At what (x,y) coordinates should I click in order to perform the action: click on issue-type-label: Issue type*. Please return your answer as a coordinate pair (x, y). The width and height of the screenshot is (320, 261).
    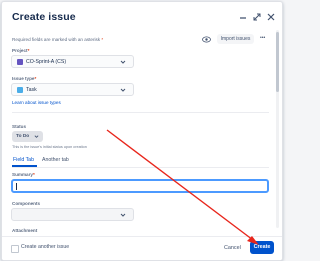
    Looking at the image, I should click on (24, 78).